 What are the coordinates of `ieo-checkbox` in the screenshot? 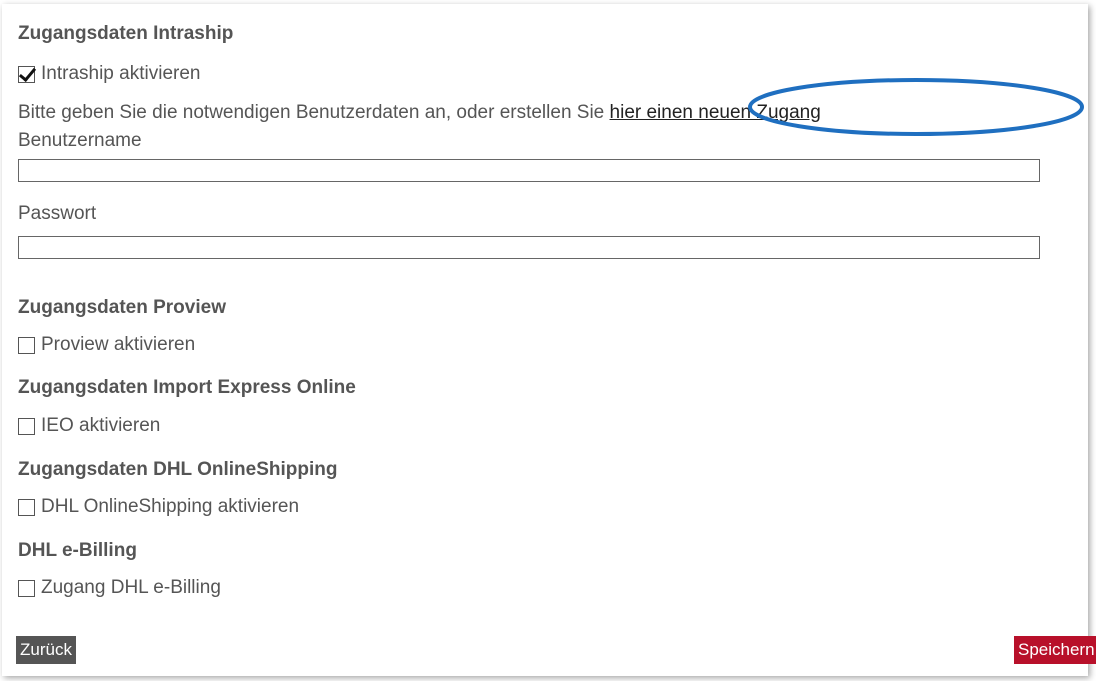 It's located at (26, 426).